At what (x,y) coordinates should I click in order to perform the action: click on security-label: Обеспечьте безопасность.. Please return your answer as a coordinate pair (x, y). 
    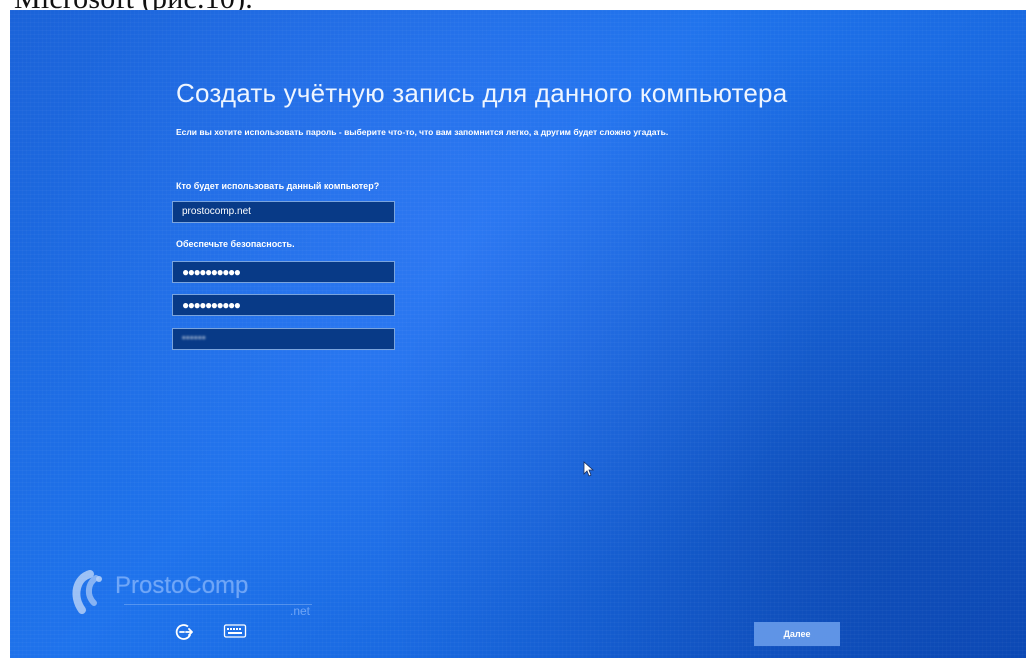
    Looking at the image, I should click on (235, 244).